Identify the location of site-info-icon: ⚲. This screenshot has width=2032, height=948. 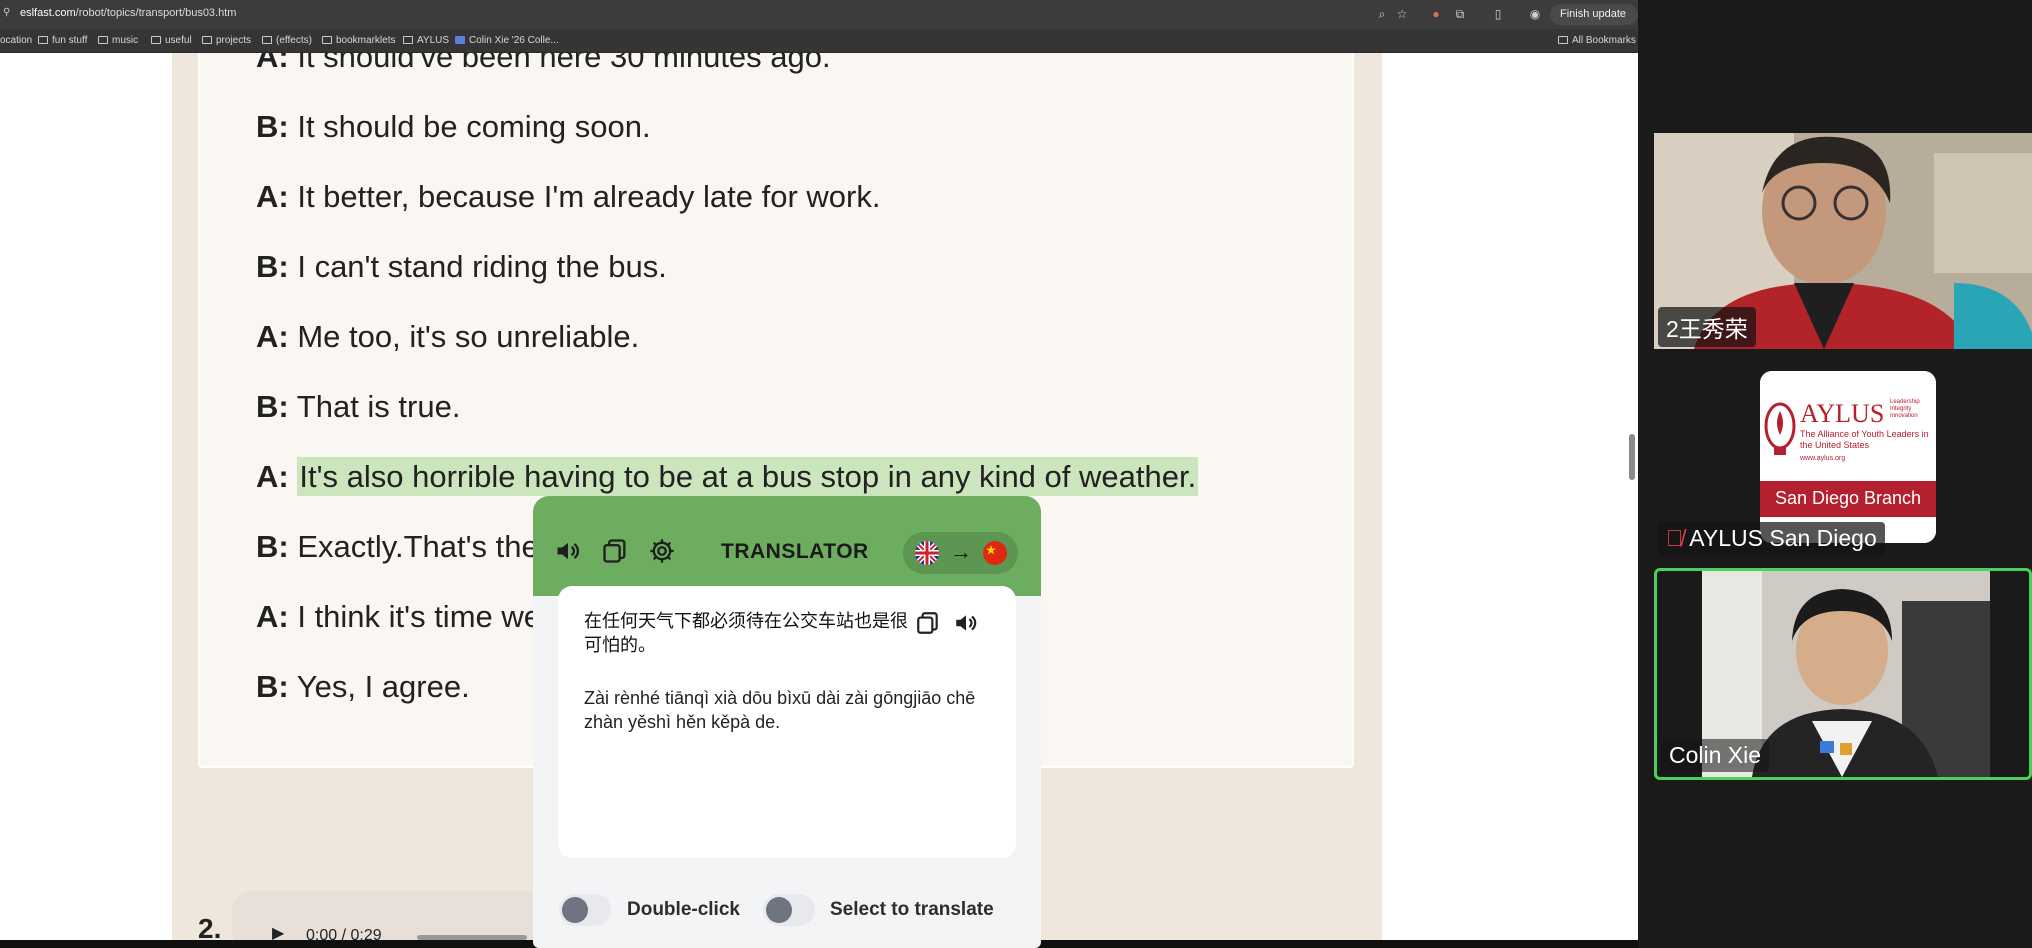
(8, 13).